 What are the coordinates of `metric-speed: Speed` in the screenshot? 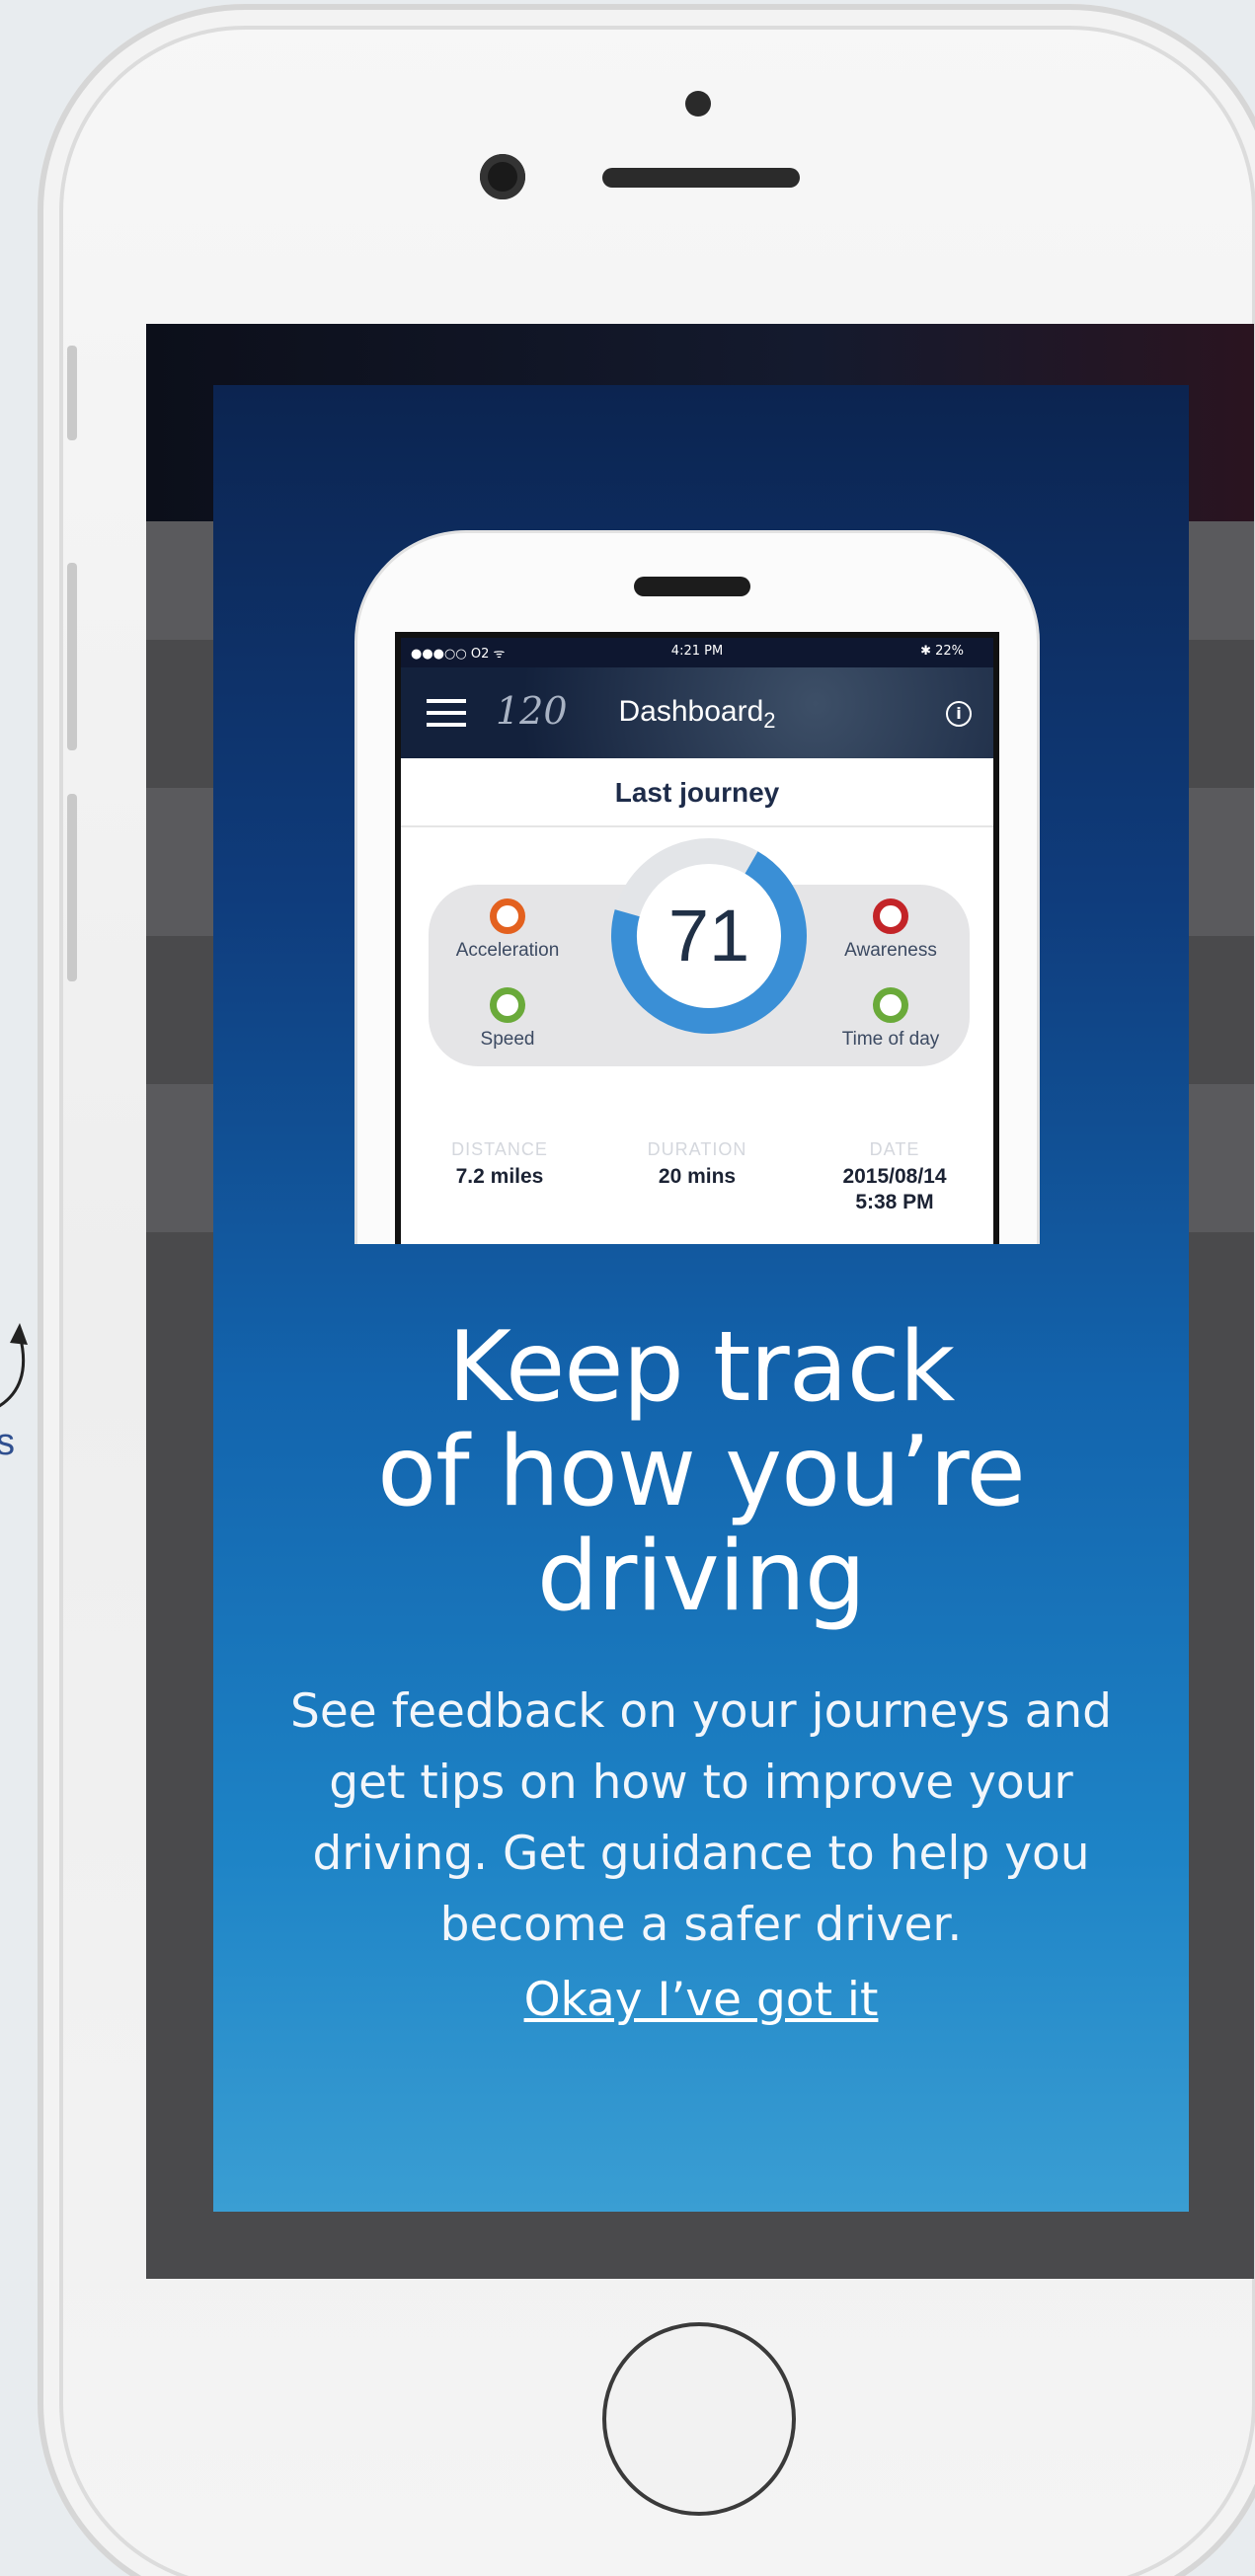 It's located at (507, 1019).